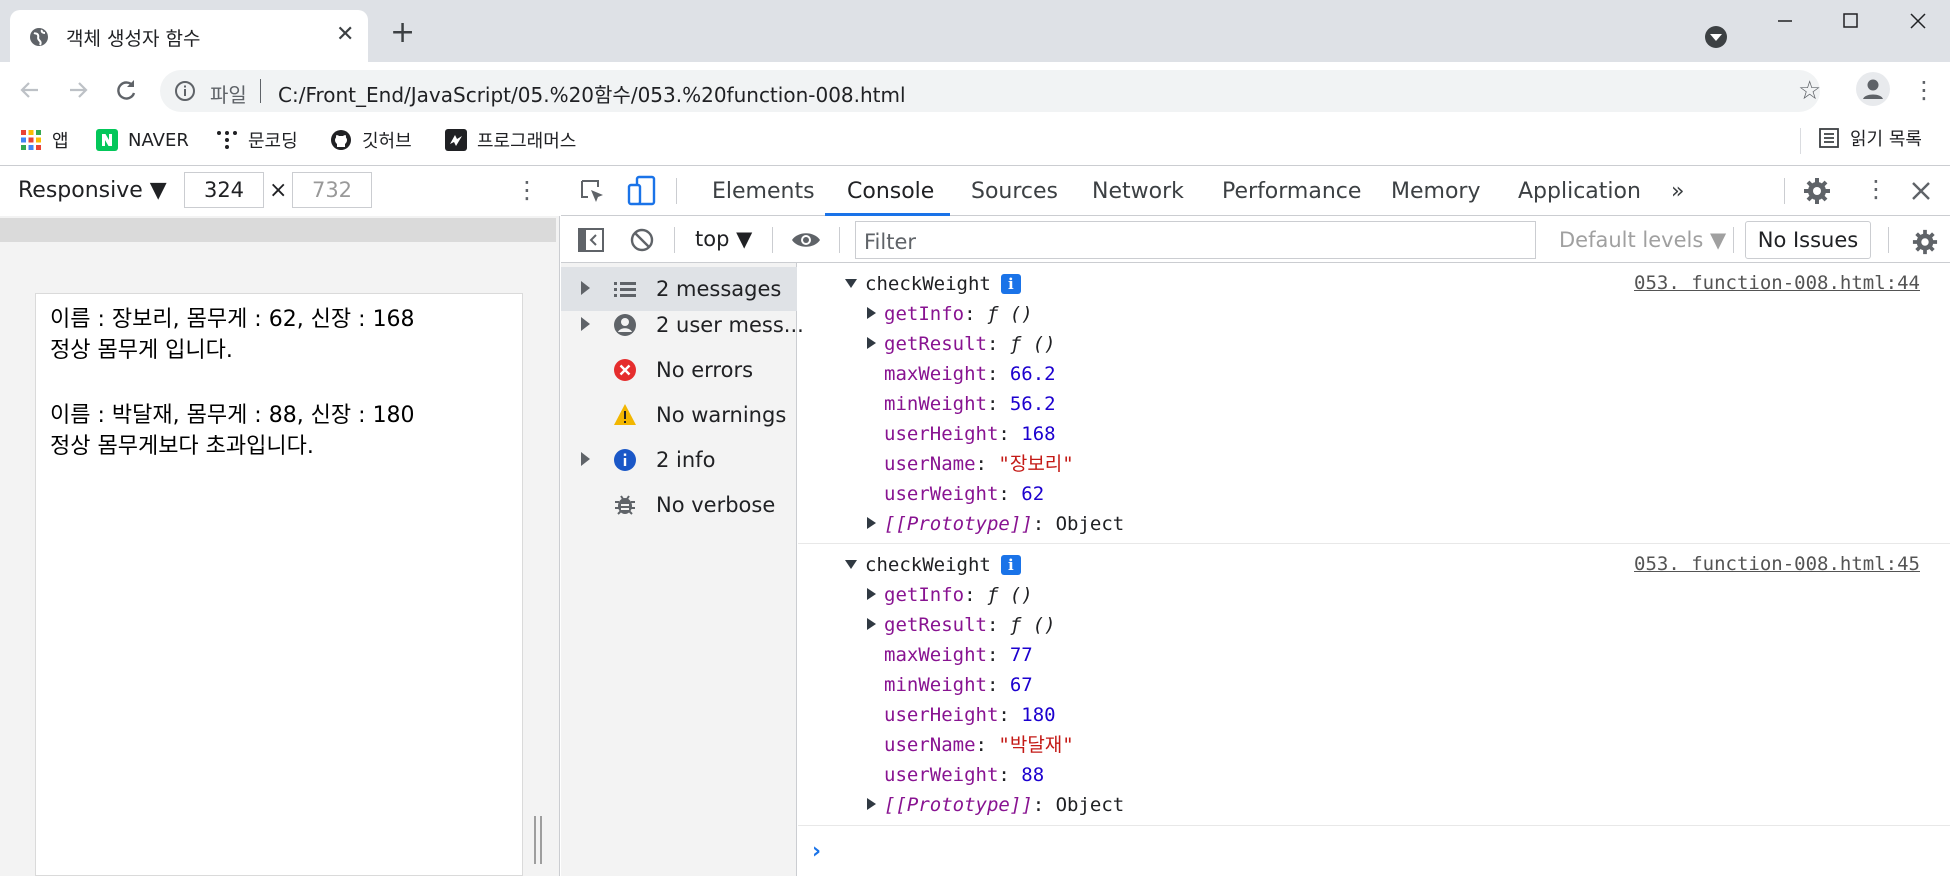 The image size is (1950, 876). I want to click on tab-search-icon, so click(1716, 37).